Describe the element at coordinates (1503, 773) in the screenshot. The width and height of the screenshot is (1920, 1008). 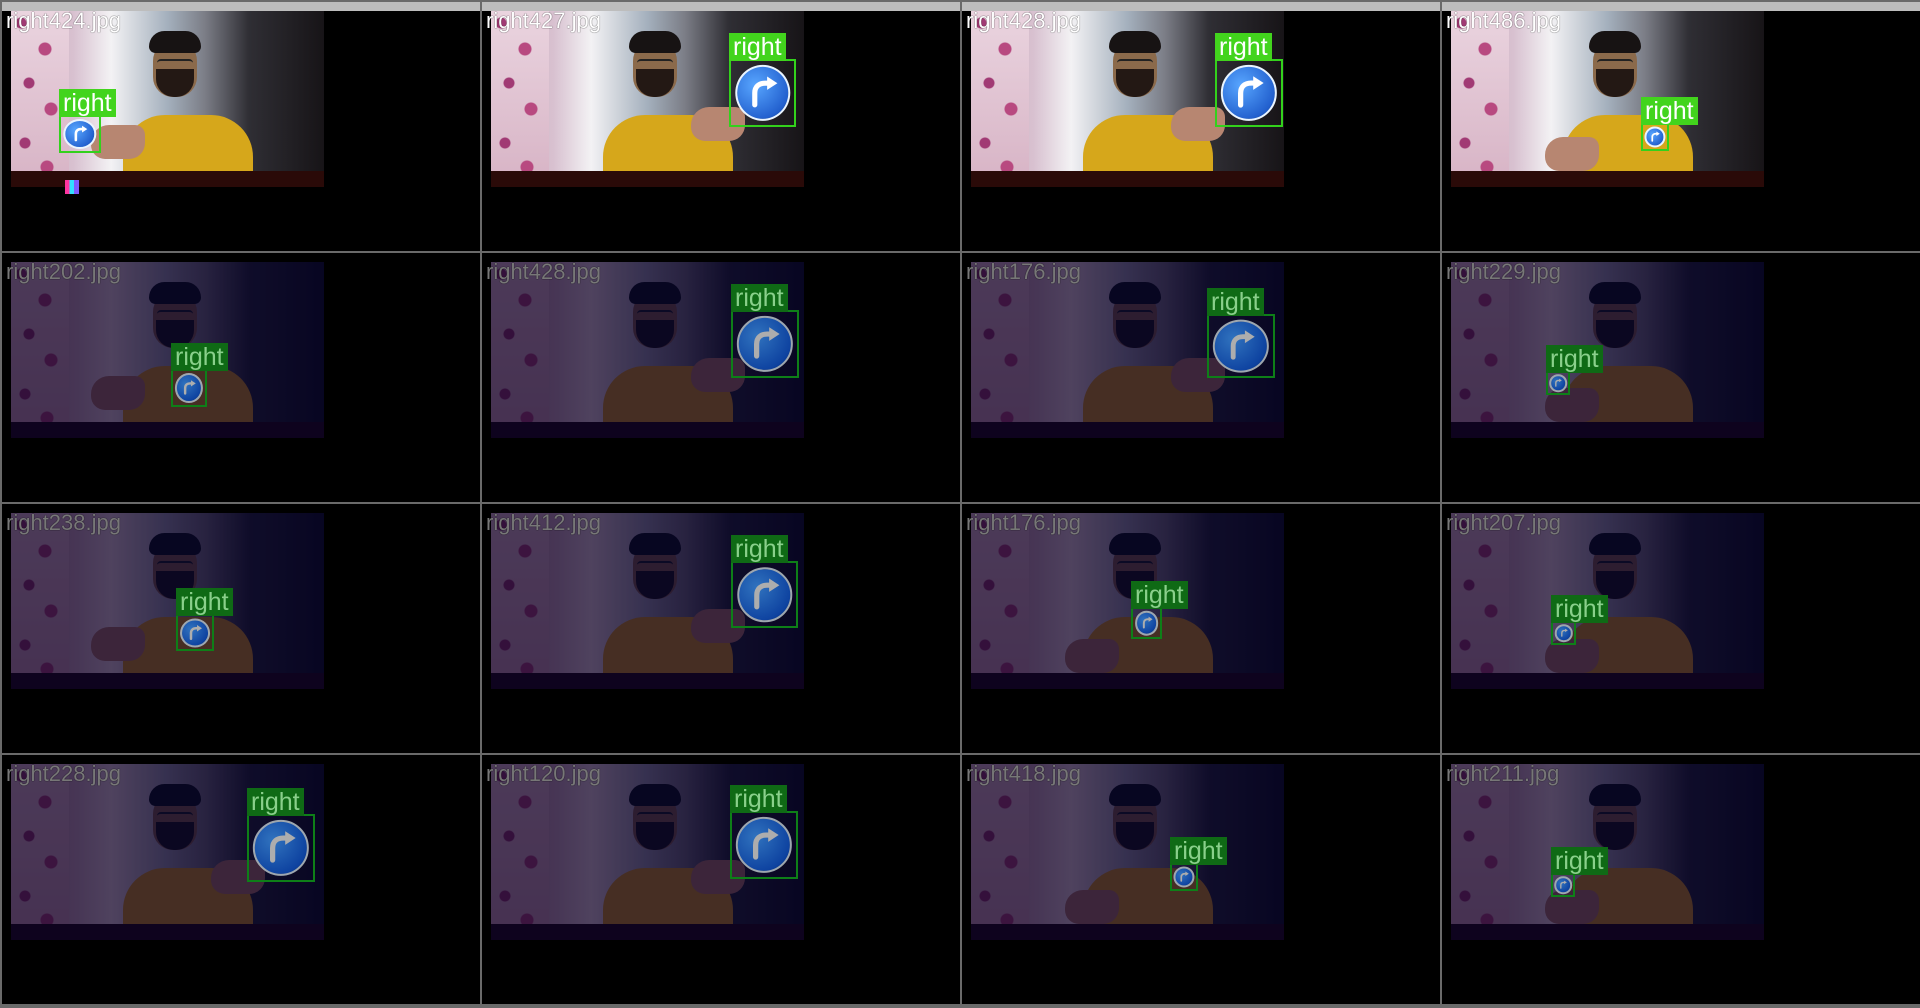
I see `filename-label: right211.jpg` at that location.